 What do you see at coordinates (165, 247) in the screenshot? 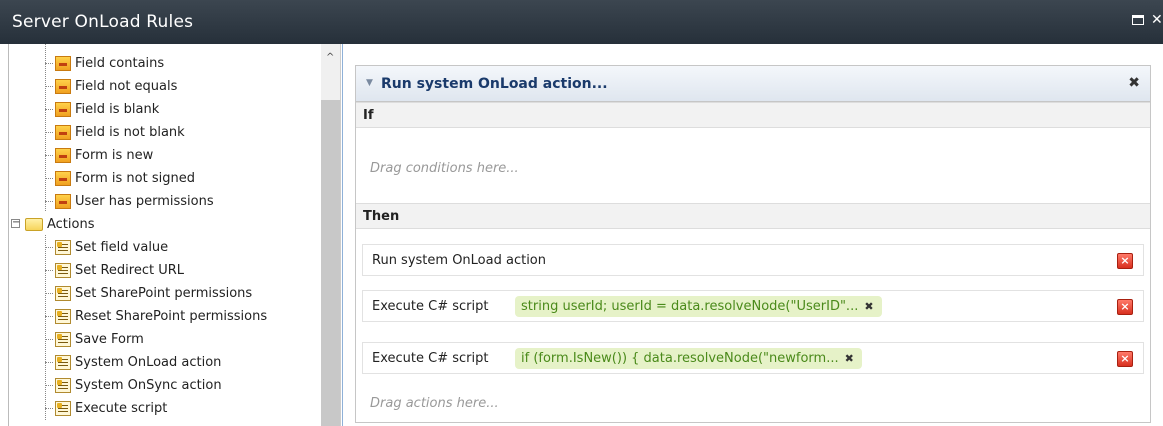
I see `tree-item-set-field-value: Set field value` at bounding box center [165, 247].